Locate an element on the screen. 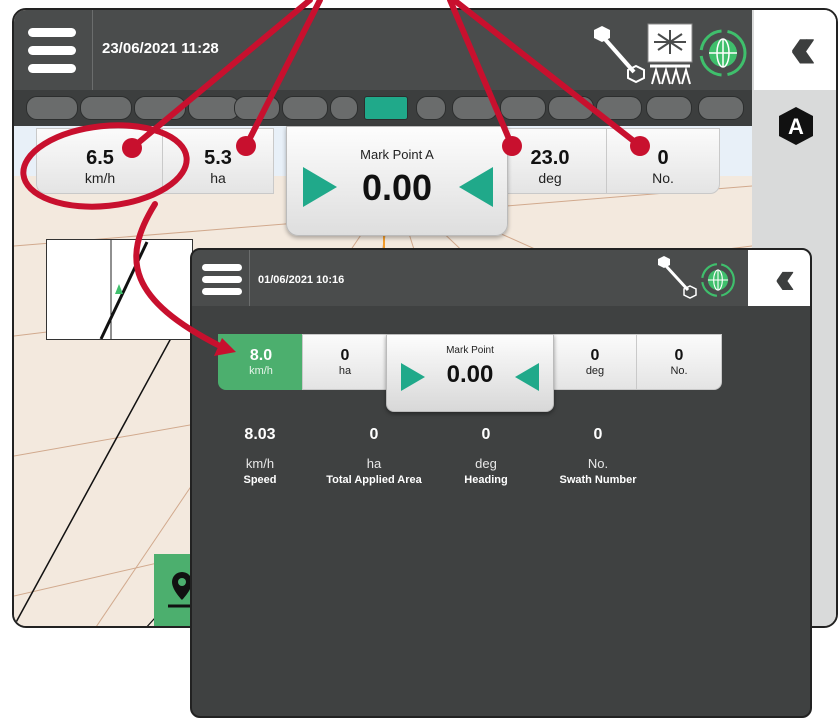 The image size is (840, 718). mode-badge-label: A is located at coordinates (796, 126).